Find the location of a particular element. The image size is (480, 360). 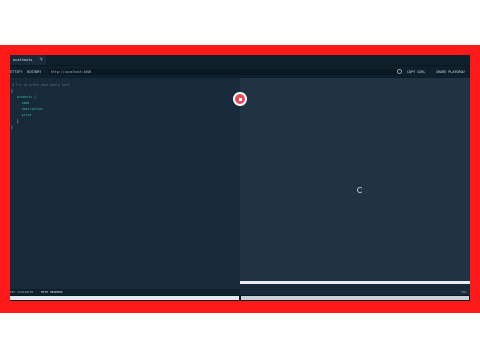

scrollbar-thumb-left is located at coordinates (124, 298).